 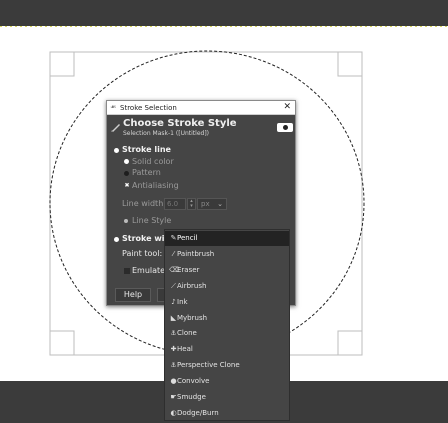 I want to click on solid-color-label: Solid color, so click(x=153, y=161).